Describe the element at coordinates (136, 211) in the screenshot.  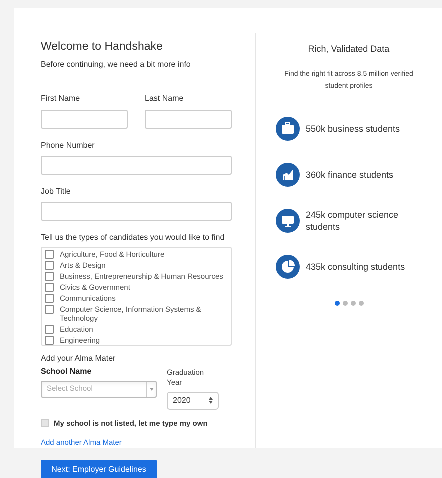
I see `job-title-field` at that location.